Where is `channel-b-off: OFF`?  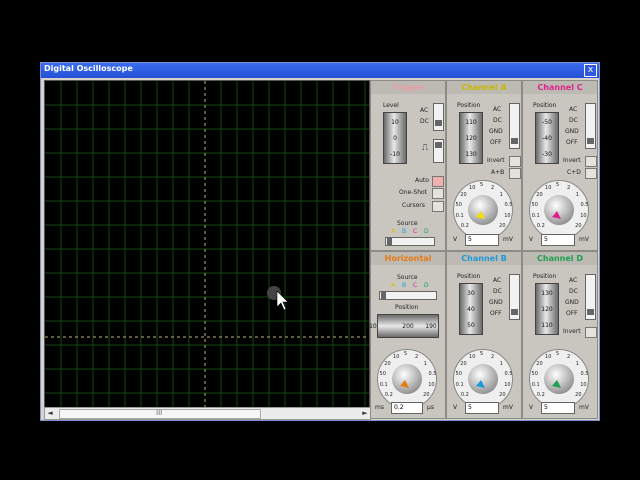 channel-b-off: OFF is located at coordinates (496, 313).